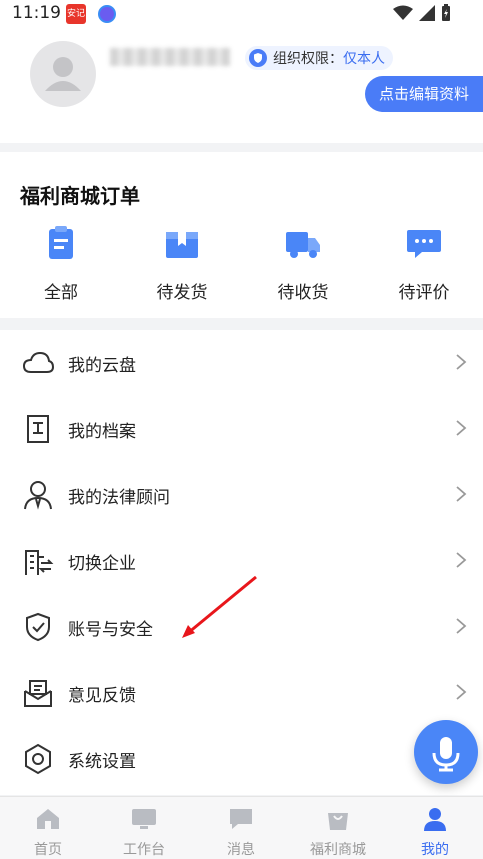  Describe the element at coordinates (241, 363) in the screenshot. I see `menu-item-cloud-drive: 我的云盘` at that location.